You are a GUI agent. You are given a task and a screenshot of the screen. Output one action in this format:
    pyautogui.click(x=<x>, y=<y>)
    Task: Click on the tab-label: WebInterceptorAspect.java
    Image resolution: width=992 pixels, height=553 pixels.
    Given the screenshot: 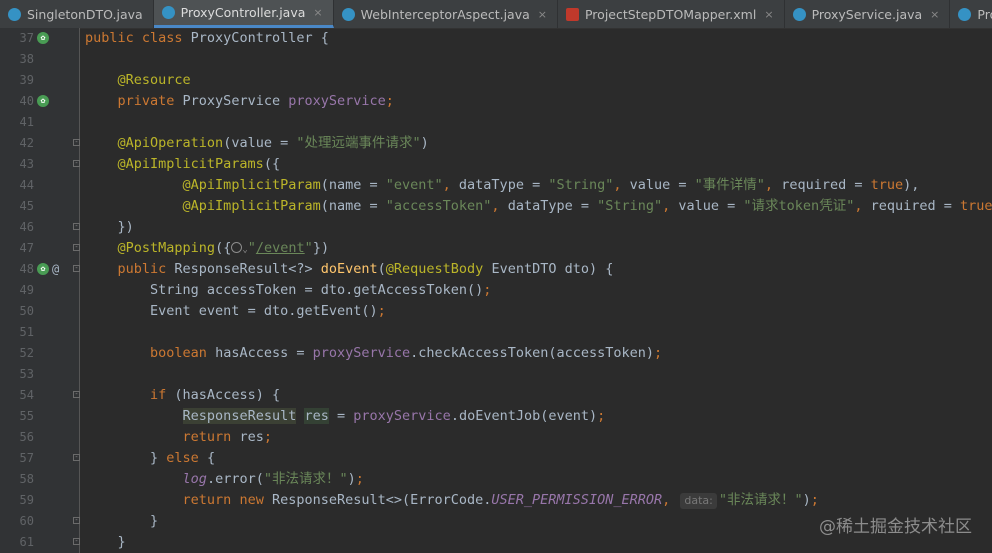 What is the action you would take?
    pyautogui.click(x=445, y=14)
    